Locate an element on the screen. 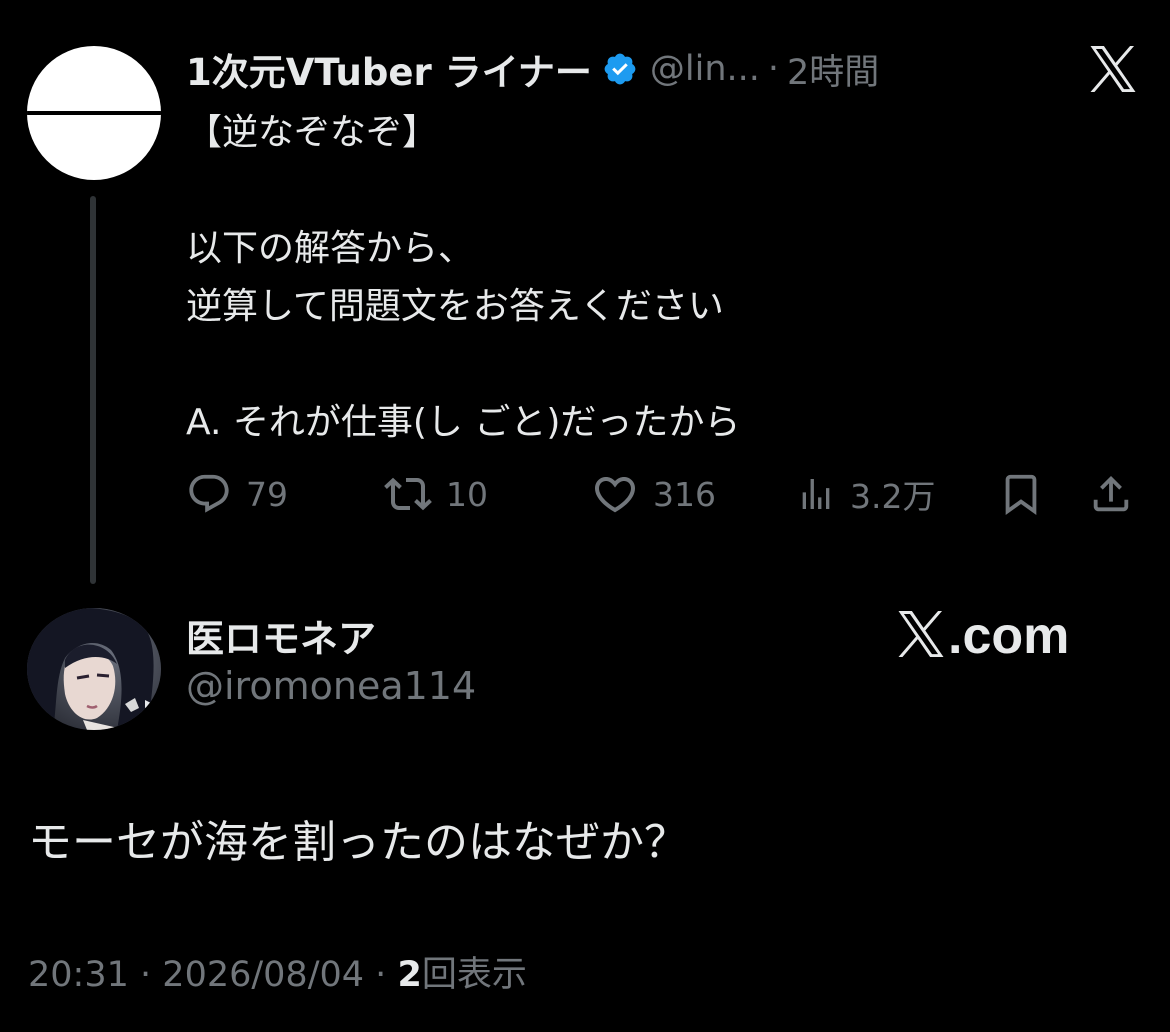 The height and width of the screenshot is (1032, 1170). views-button: 3.2万 is located at coordinates (865, 494).